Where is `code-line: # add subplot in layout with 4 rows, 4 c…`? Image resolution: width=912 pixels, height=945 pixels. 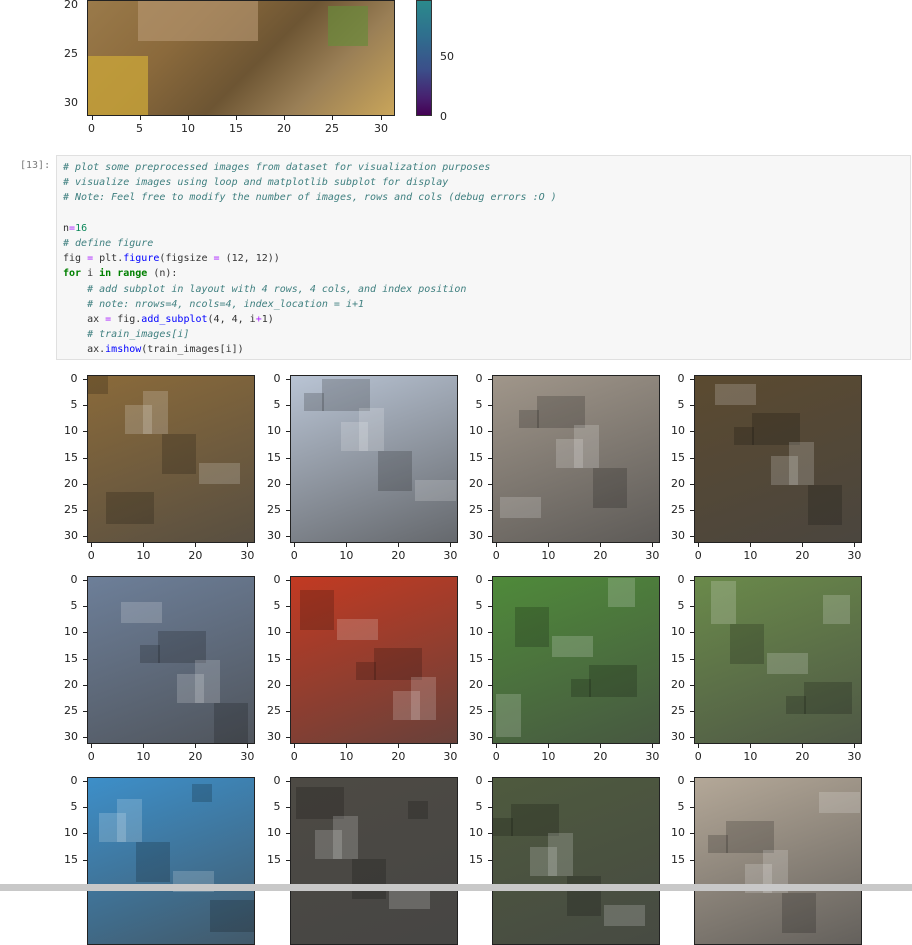 code-line: # add subplot in layout with 4 rows, 4 c… is located at coordinates (265, 289).